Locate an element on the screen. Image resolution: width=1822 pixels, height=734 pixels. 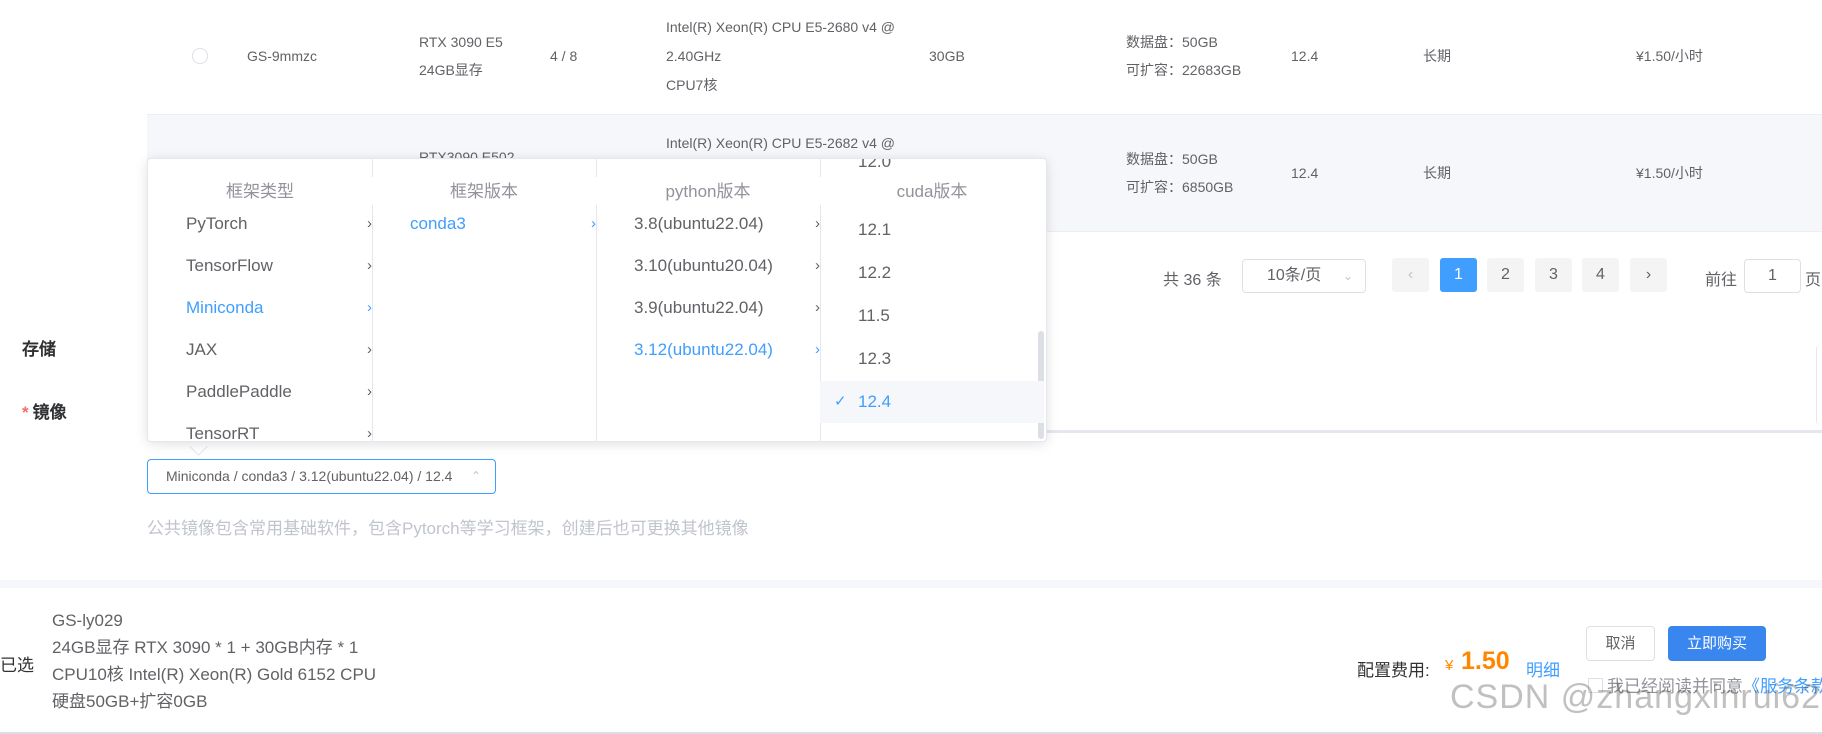
menu-item: Miniconda › is located at coordinates (260, 308).